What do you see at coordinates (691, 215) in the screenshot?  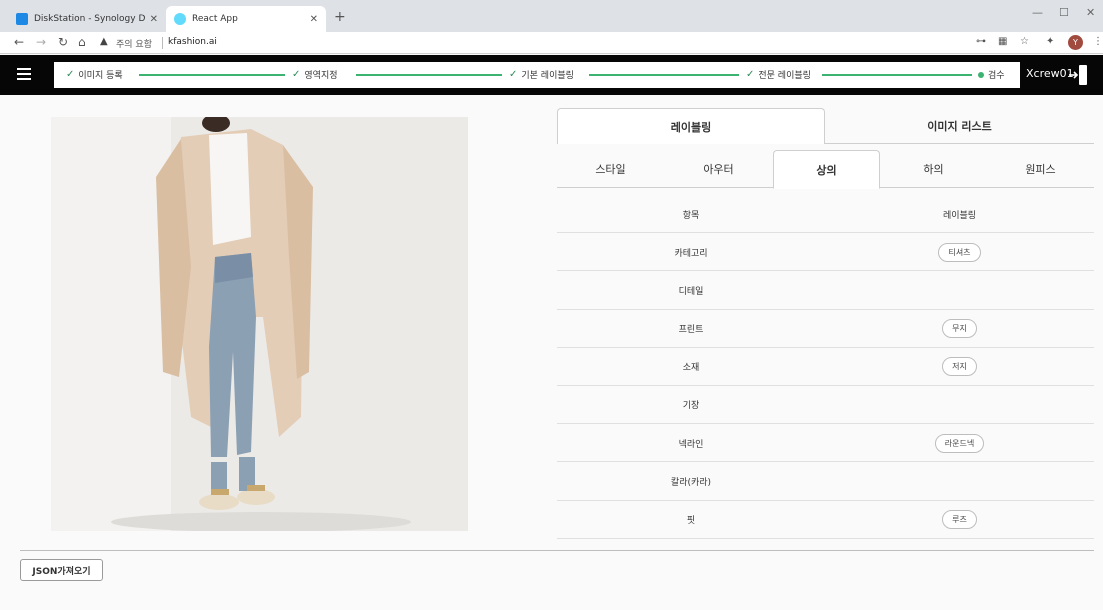 I see `header-item: 항목` at bounding box center [691, 215].